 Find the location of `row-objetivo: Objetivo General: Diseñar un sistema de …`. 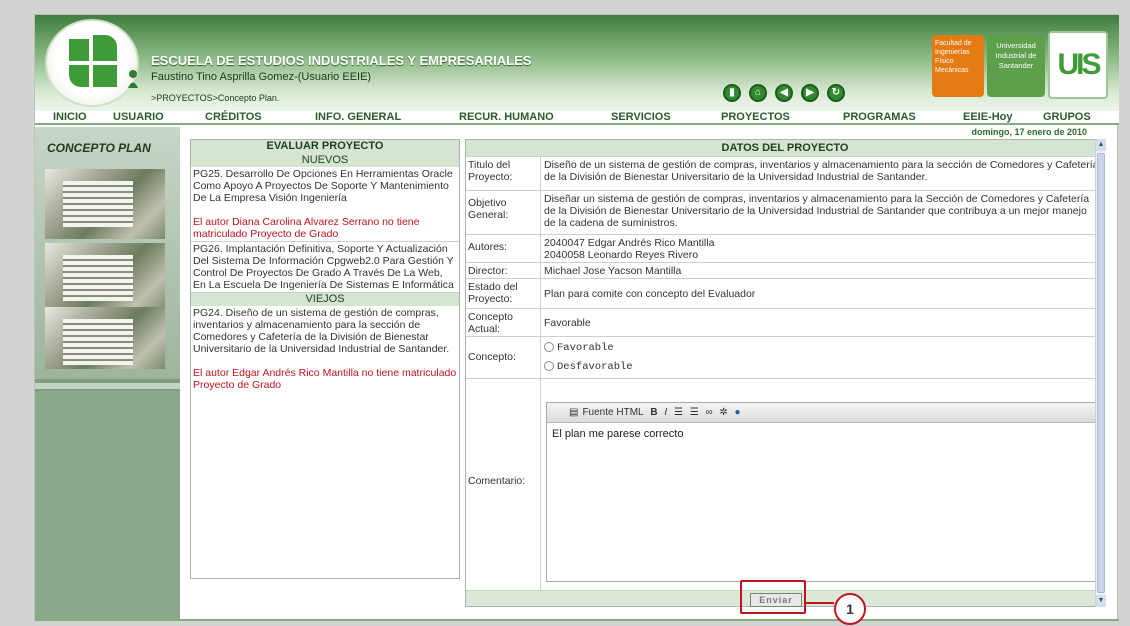

row-objetivo: Objetivo General: Diseñar un sistema de … is located at coordinates (785, 212).